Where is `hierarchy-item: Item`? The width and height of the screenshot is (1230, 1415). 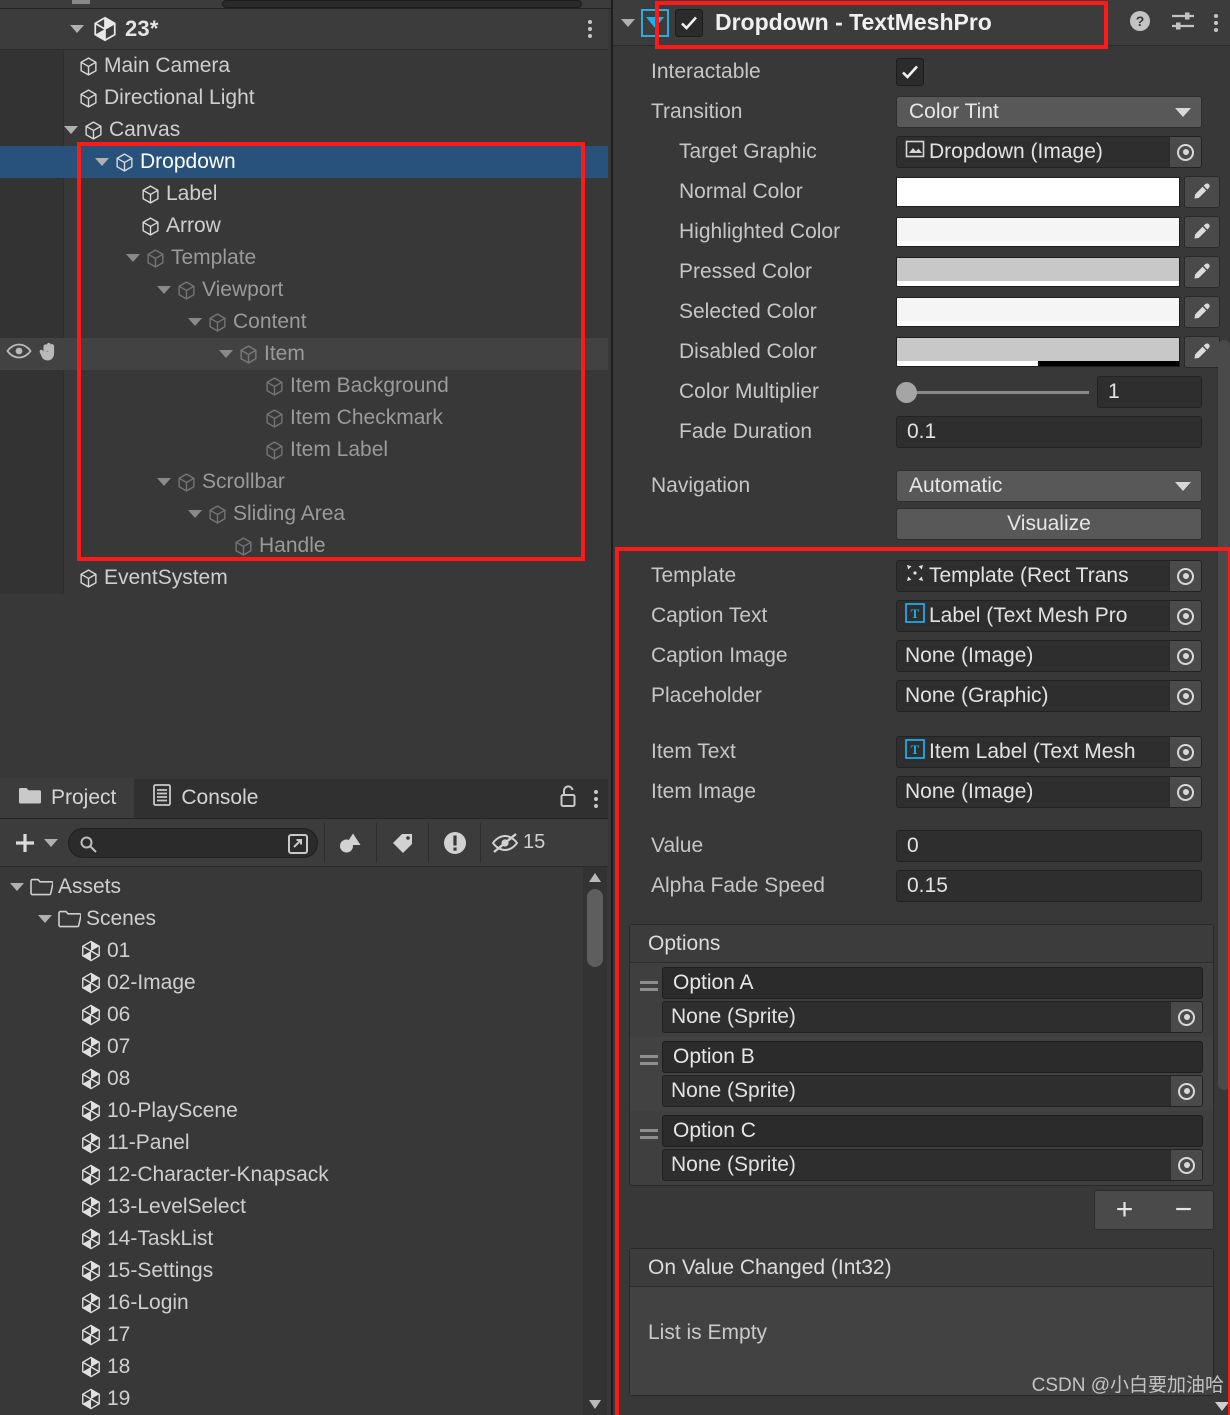
hierarchy-item: Item is located at coordinates (304, 354).